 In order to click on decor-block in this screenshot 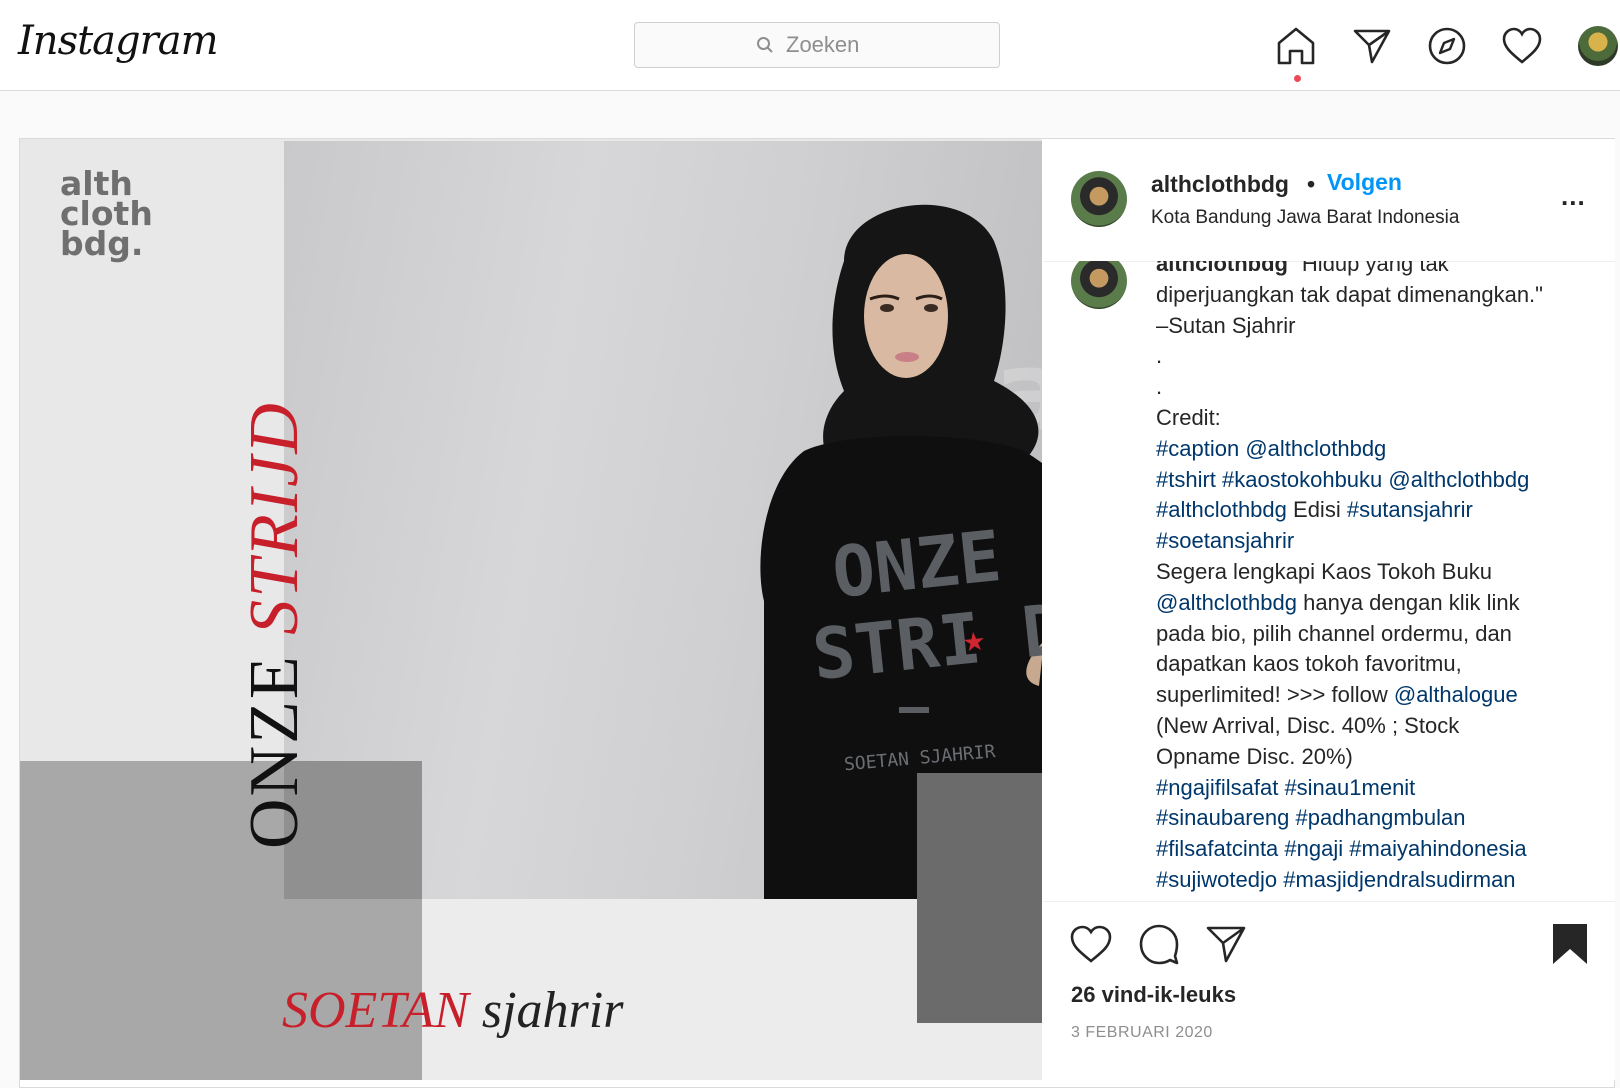, I will do `click(979, 898)`.